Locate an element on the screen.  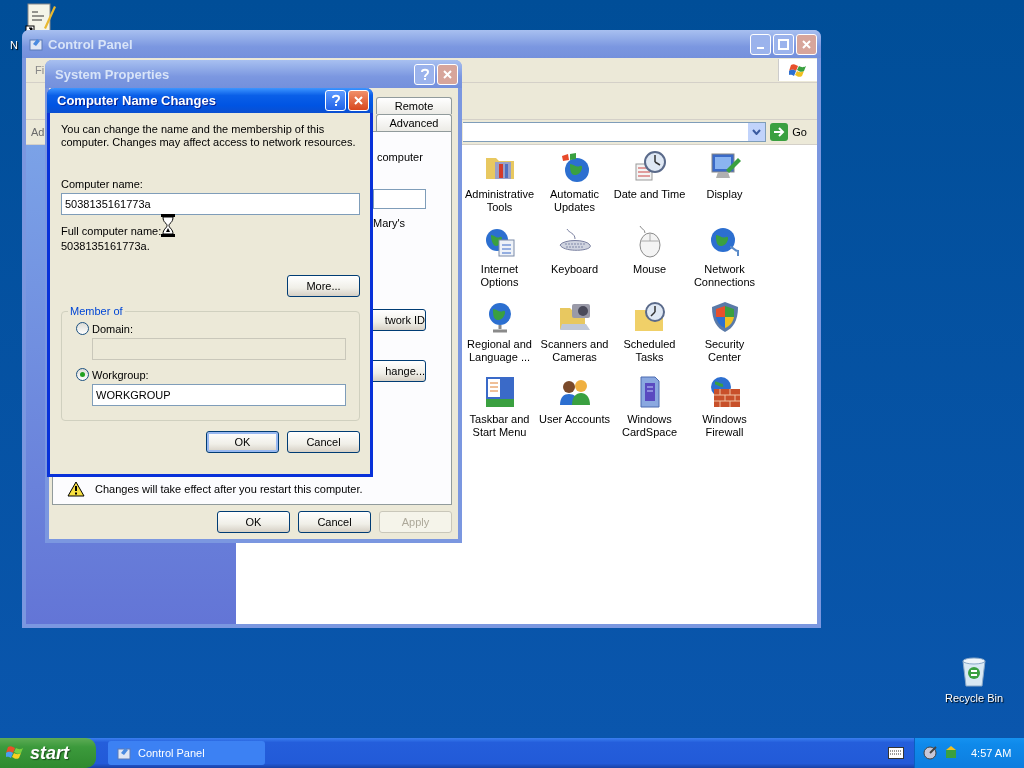
radio-button: Workgroup: is located at coordinates (211, 374).